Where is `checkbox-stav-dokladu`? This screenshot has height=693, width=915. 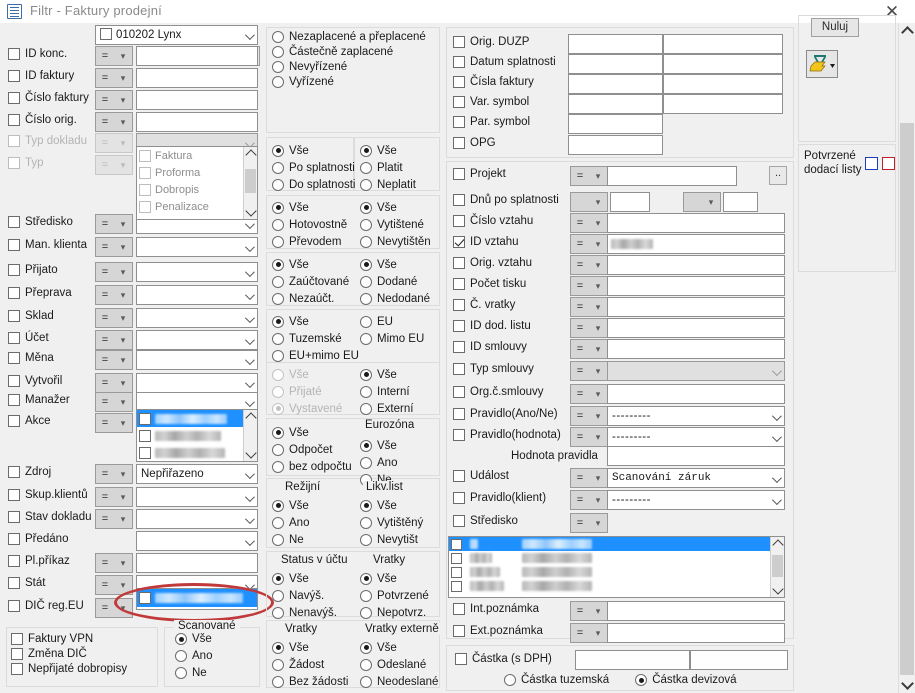
checkbox-stav-dokladu is located at coordinates (14, 517).